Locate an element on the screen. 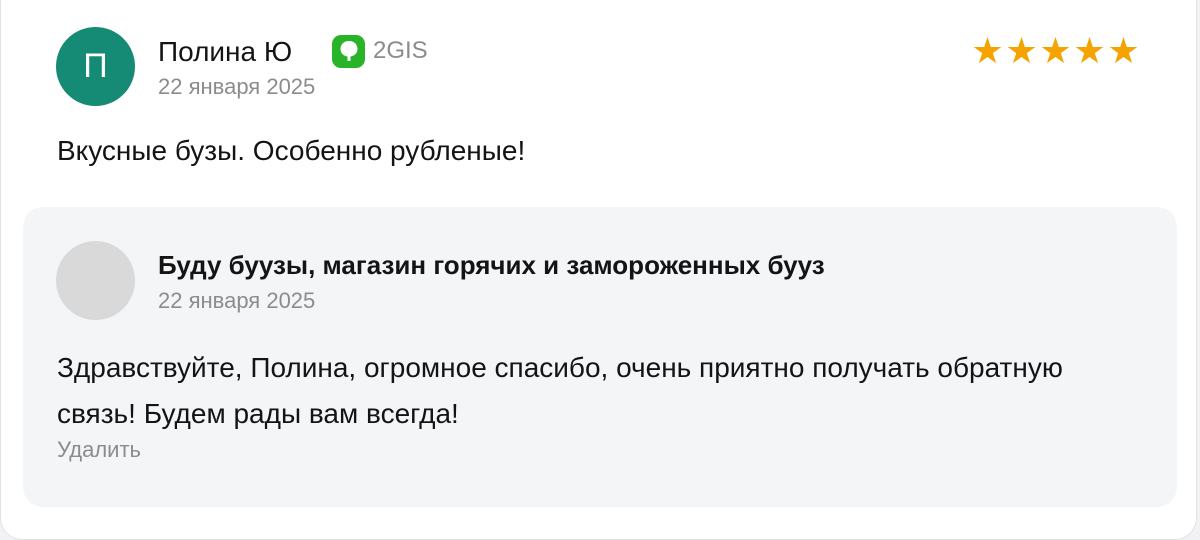  reply-avatar is located at coordinates (95, 280).